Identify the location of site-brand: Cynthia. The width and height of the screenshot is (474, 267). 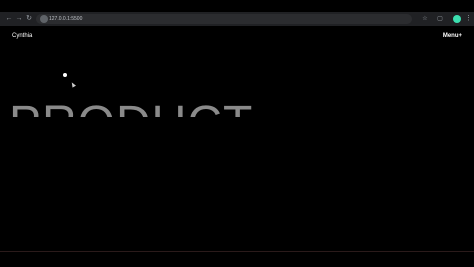
(22, 36).